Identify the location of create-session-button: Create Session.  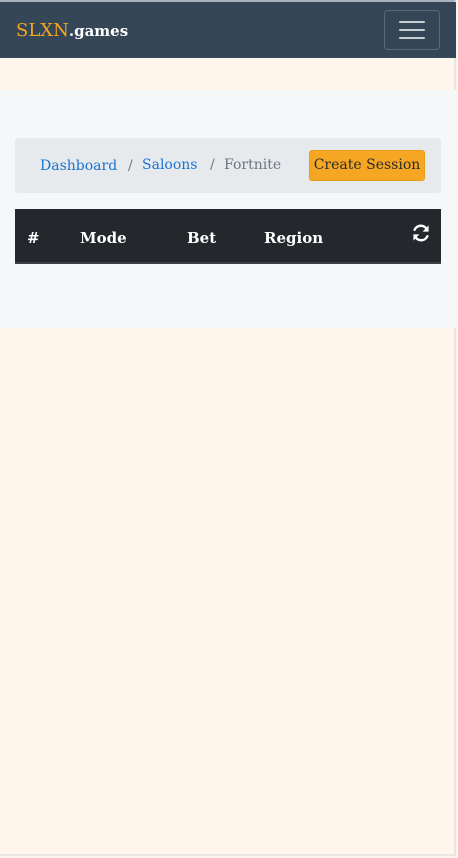
(367, 165).